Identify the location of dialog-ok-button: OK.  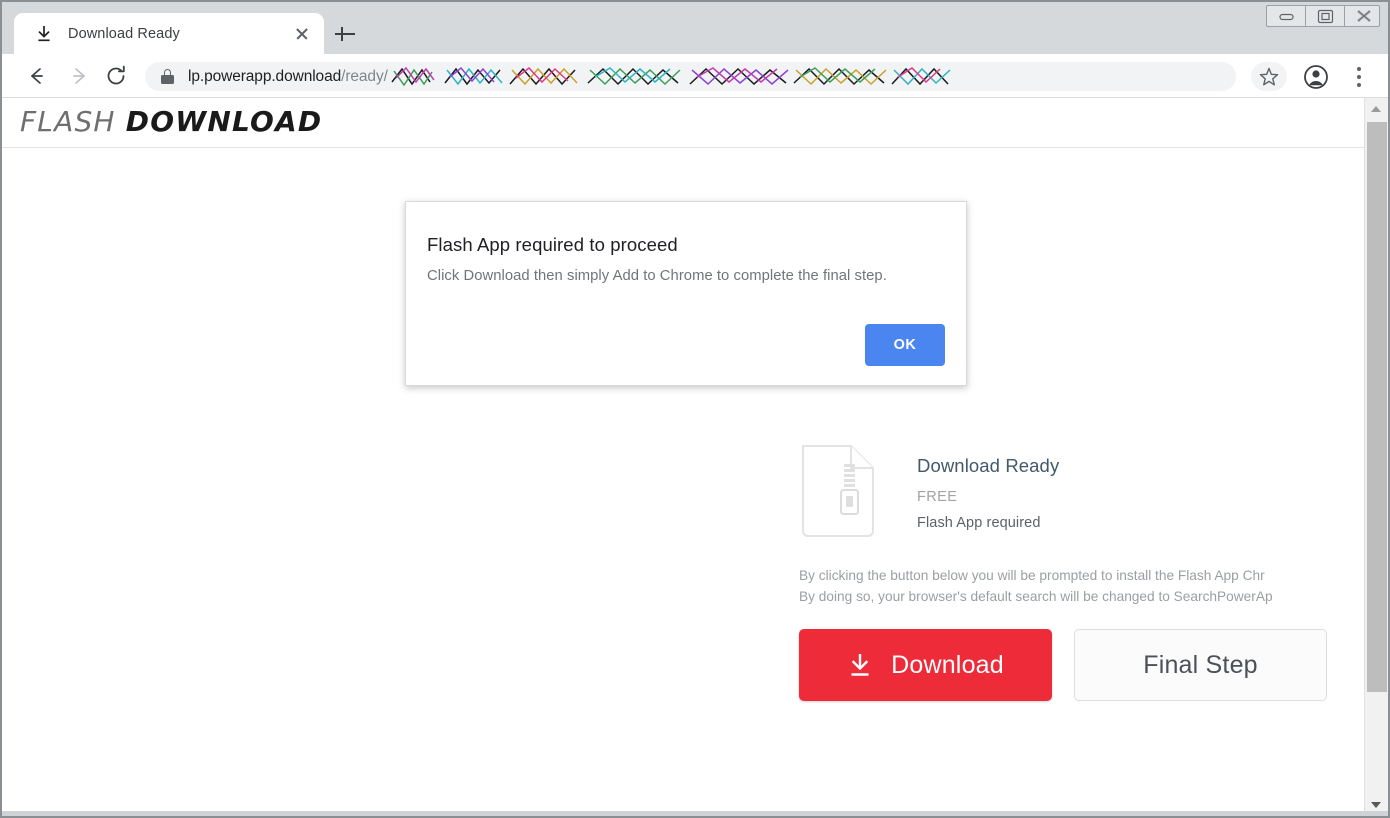
(905, 345).